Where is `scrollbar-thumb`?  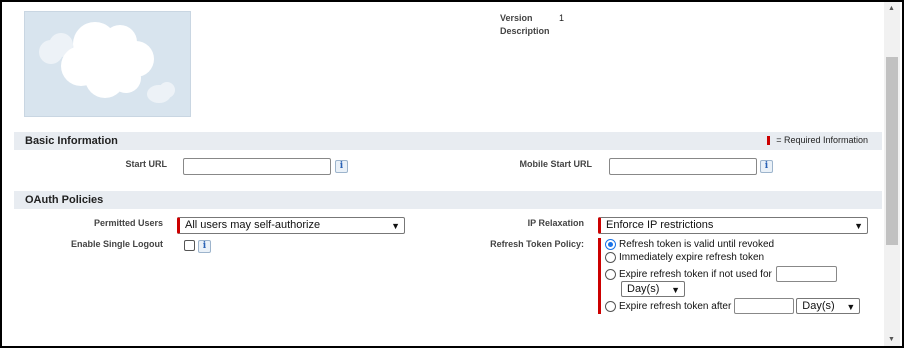 scrollbar-thumb is located at coordinates (892, 151).